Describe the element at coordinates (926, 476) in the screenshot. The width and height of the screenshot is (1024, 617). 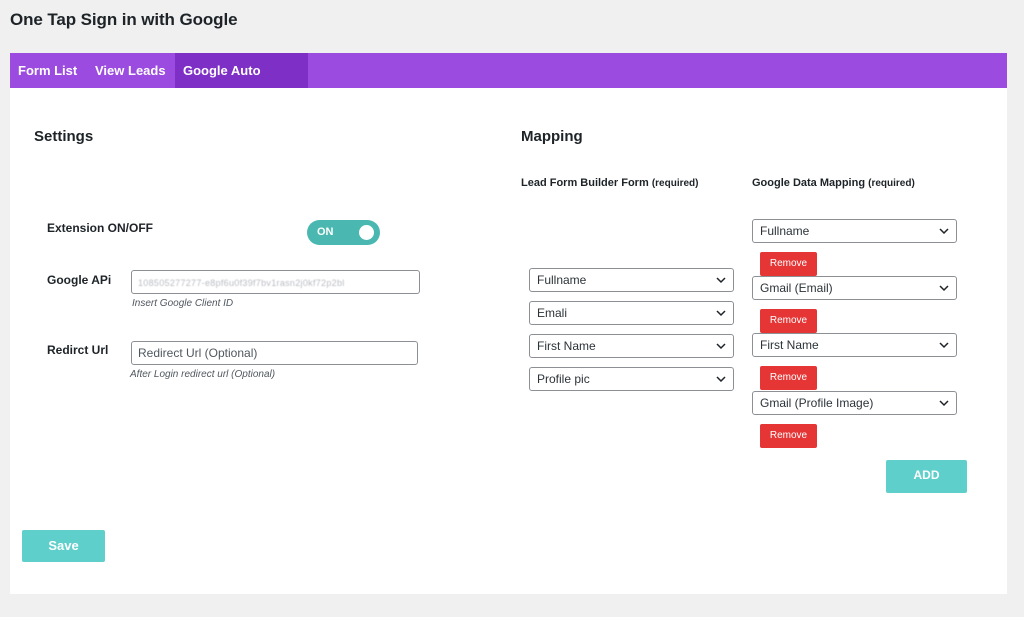
I see `add-mapping-button: ADD` at that location.